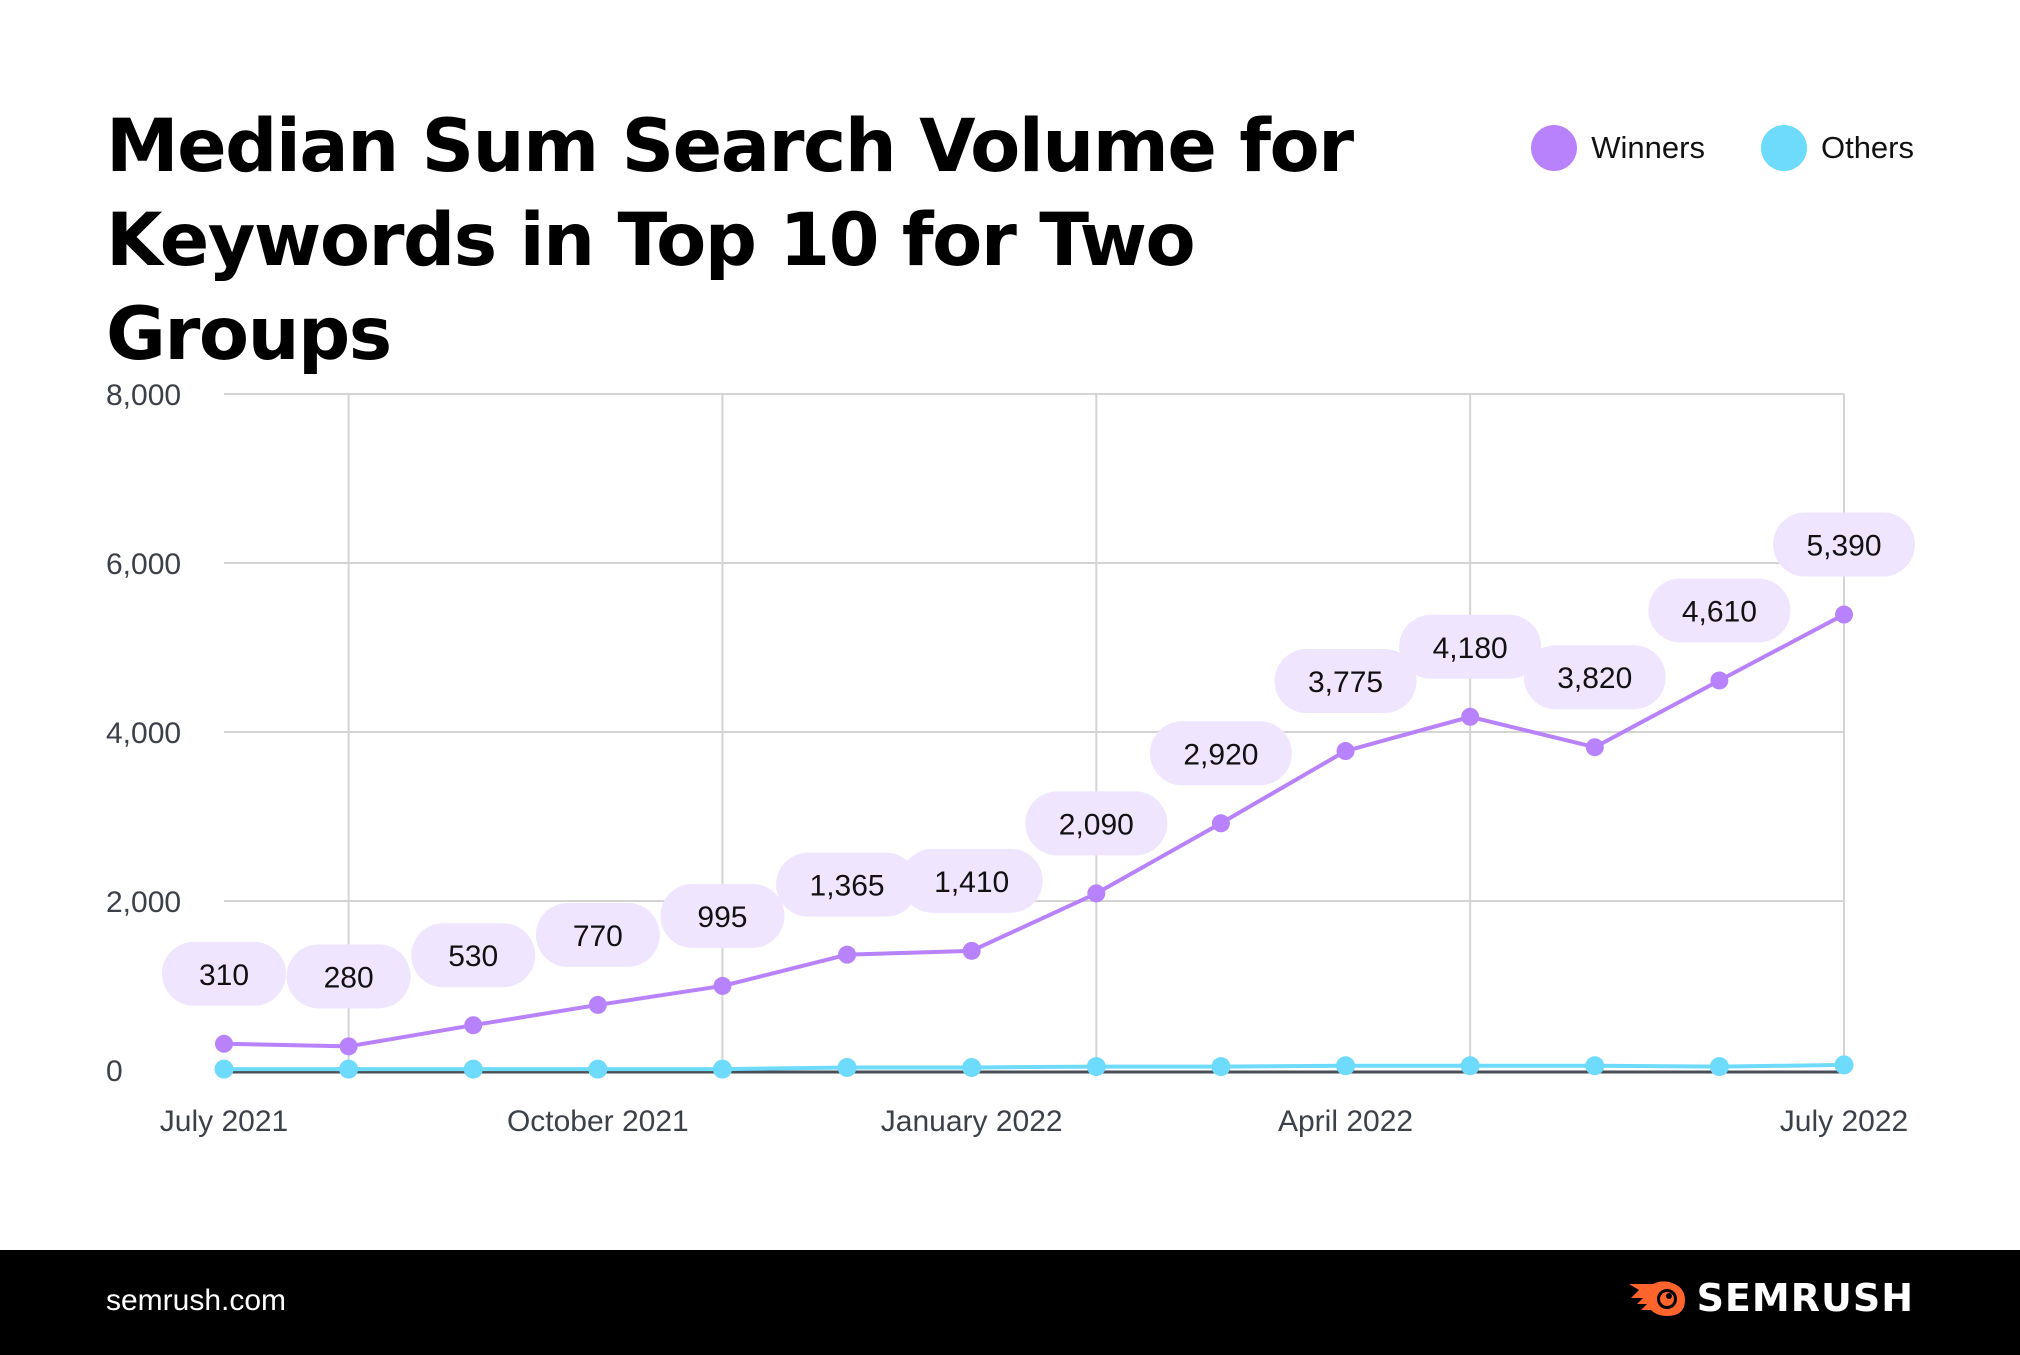 This screenshot has height=1355, width=2020. Describe the element at coordinates (1096, 824) in the screenshot. I see `data-label: 2,090` at that location.